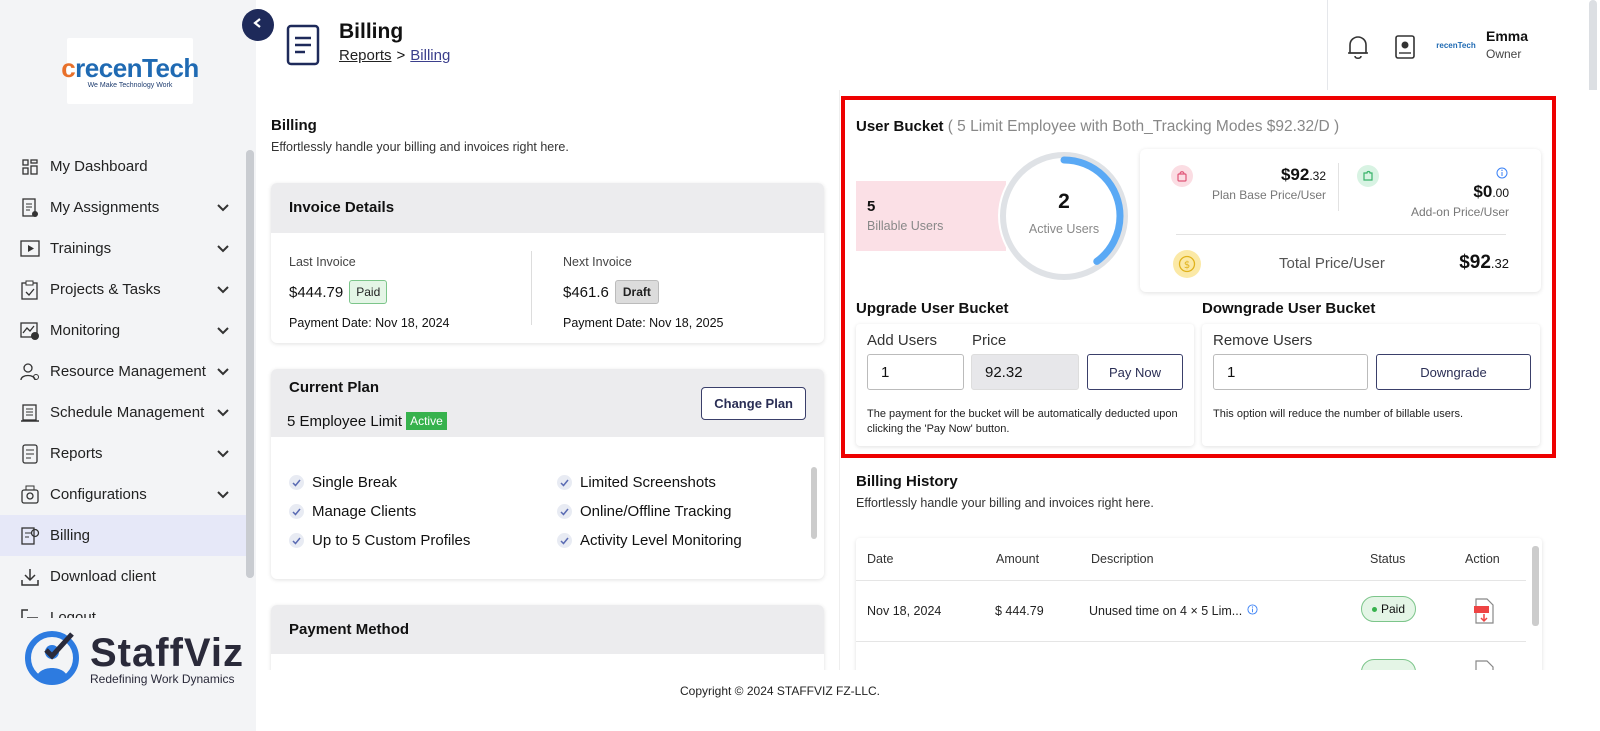 This screenshot has width=1600, height=731. Describe the element at coordinates (814, 503) in the screenshot. I see `features-scrollbar` at that location.